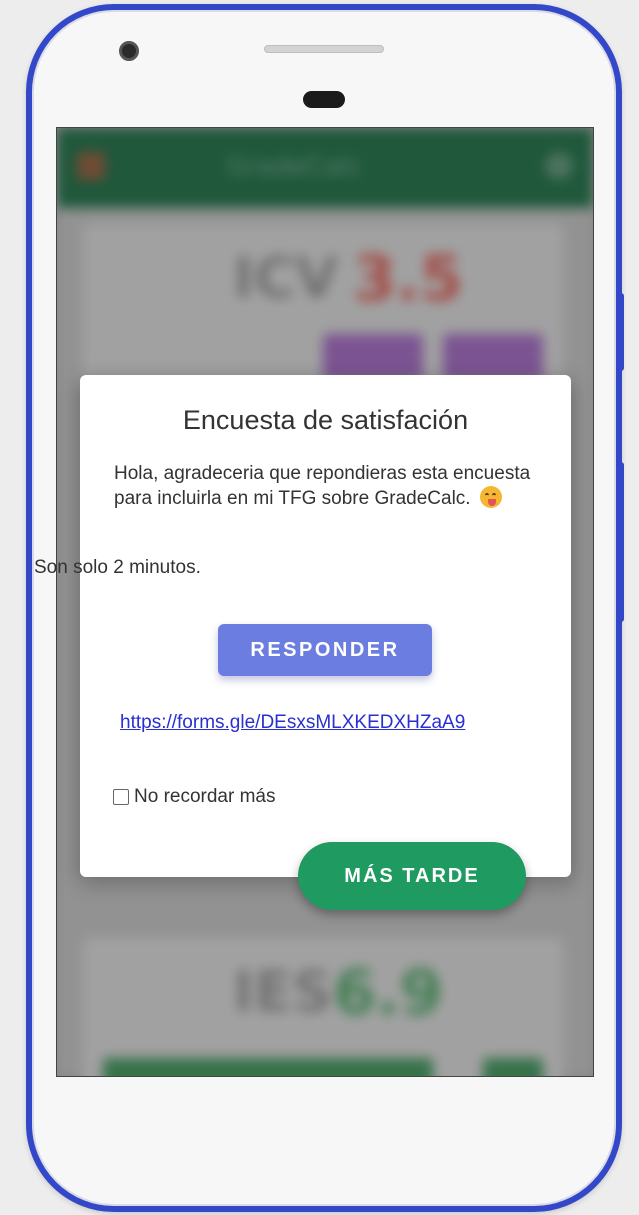 The image size is (639, 1215). Describe the element at coordinates (324, 99) in the screenshot. I see `proximity-sensor` at that location.